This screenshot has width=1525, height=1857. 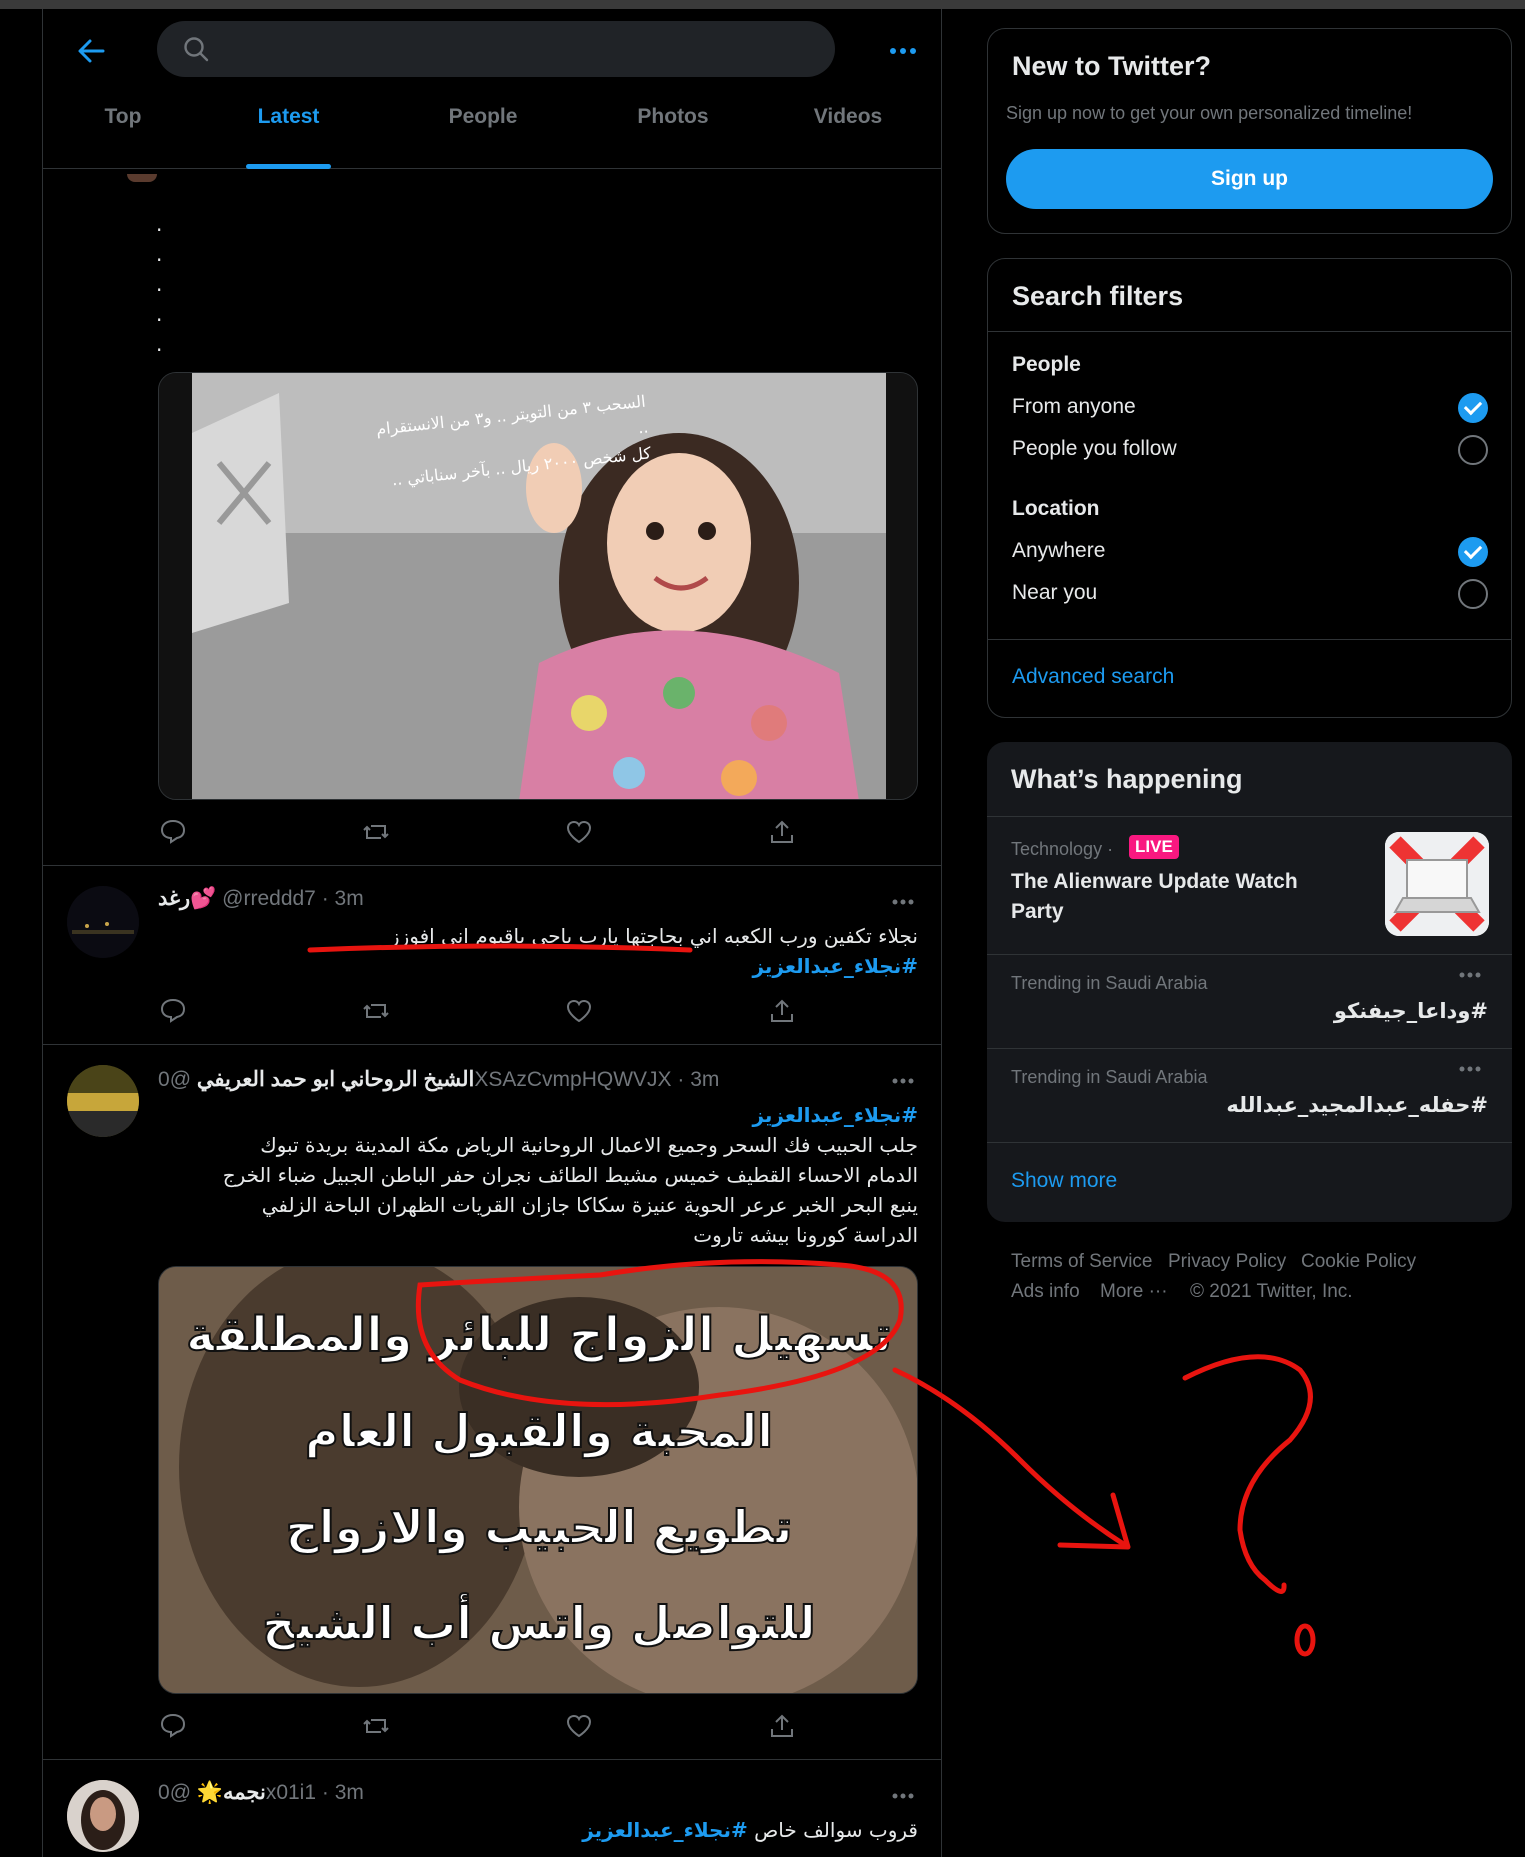 What do you see at coordinates (1054, 593) in the screenshot?
I see `near-you-label: Near you` at bounding box center [1054, 593].